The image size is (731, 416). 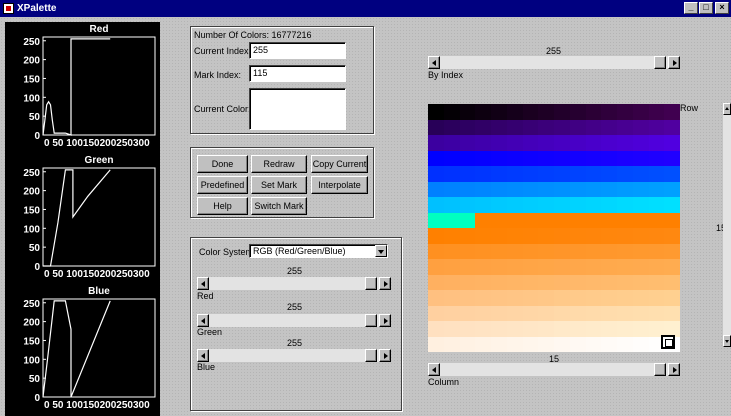 I want to click on scroll-left-icon, so click(x=203, y=355).